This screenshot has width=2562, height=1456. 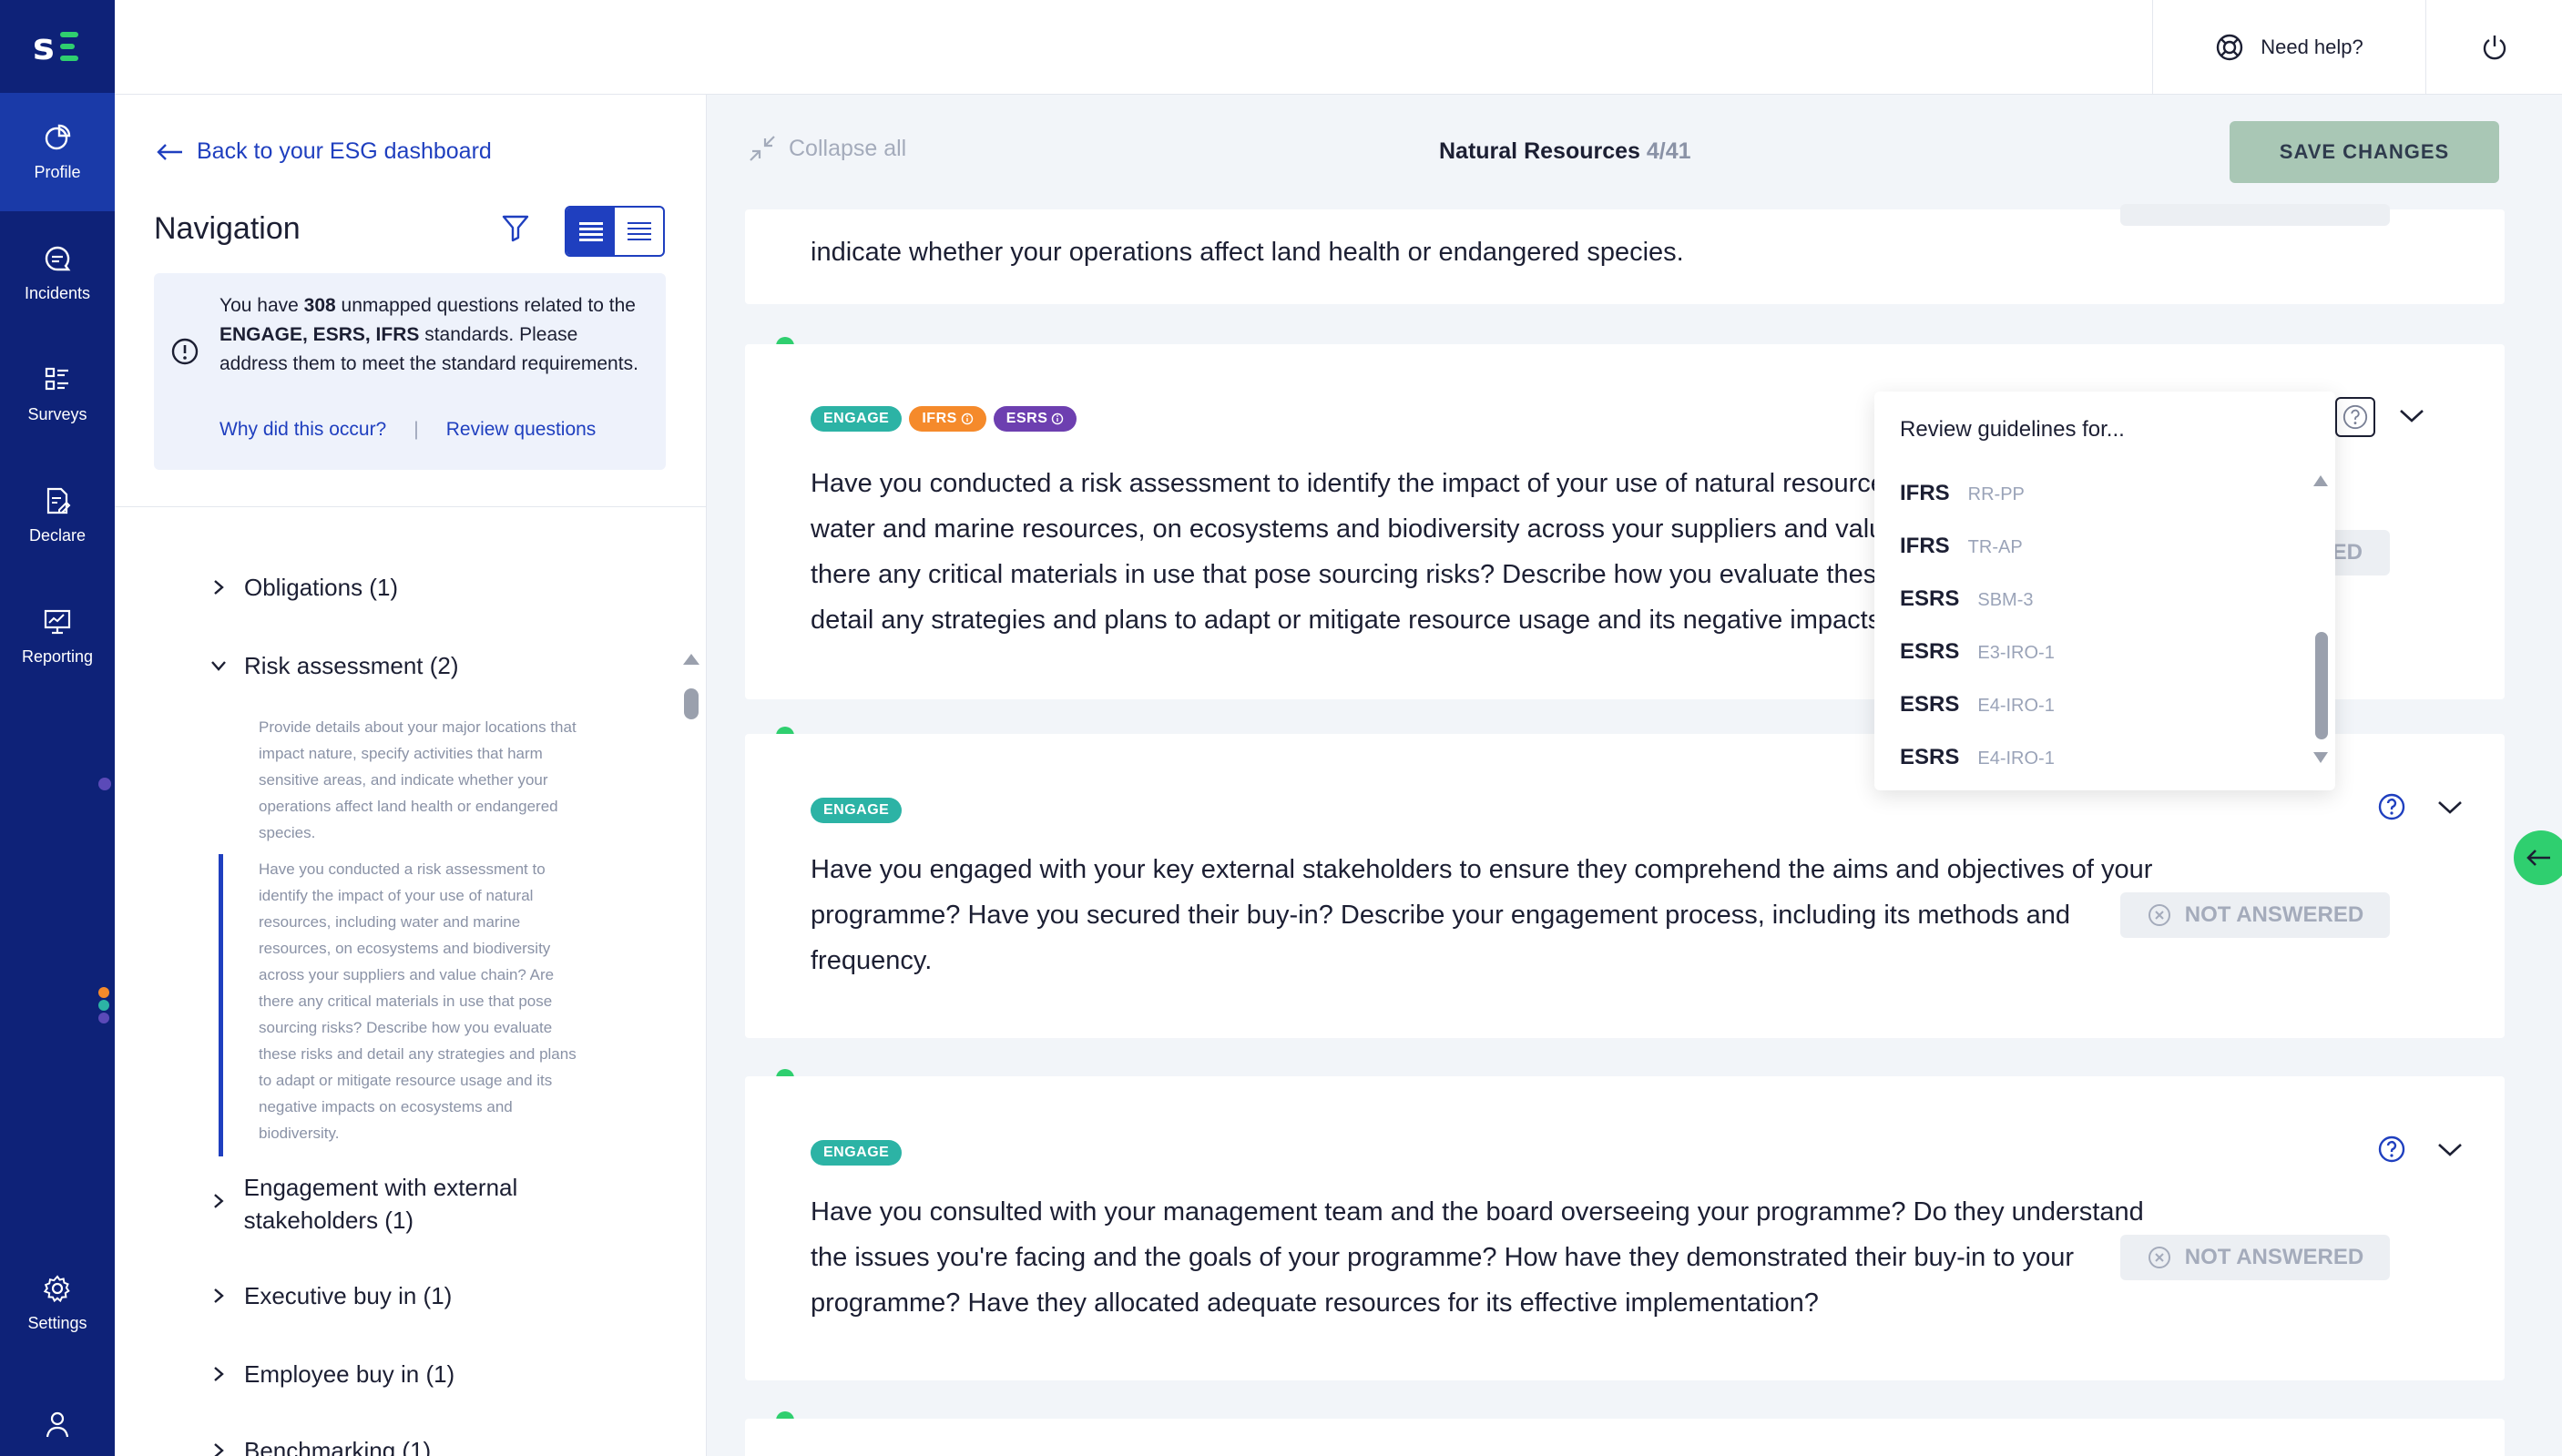 What do you see at coordinates (321, 587) in the screenshot?
I see `tree-label: Obligations (1)` at bounding box center [321, 587].